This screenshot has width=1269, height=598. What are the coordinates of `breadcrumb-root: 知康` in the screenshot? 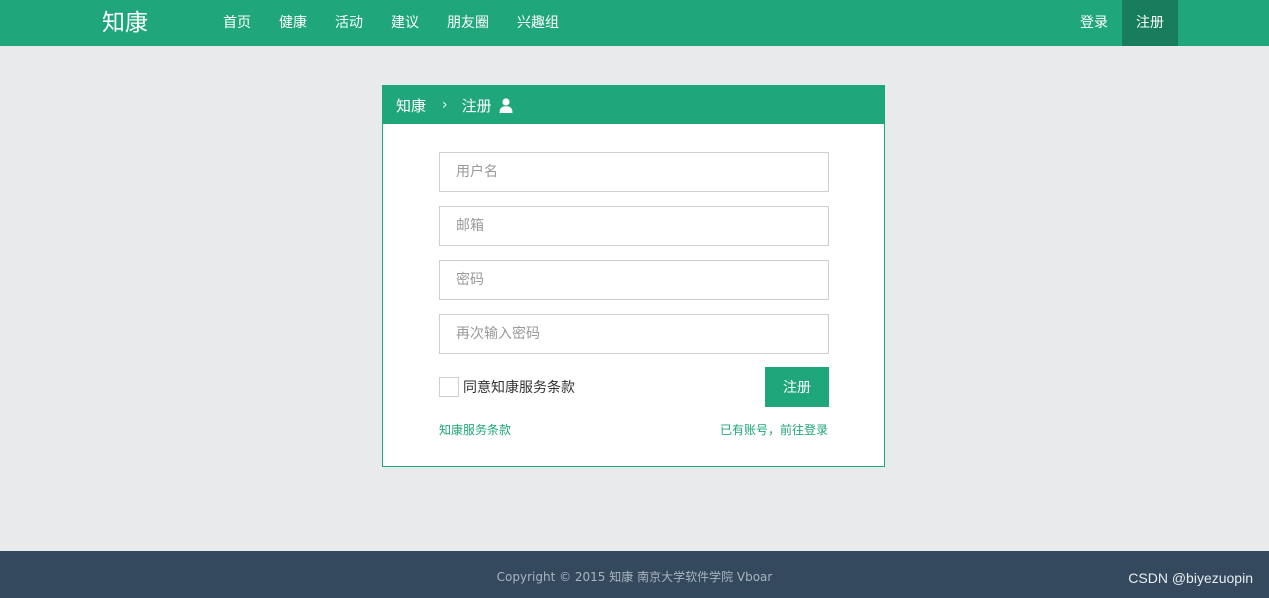 It's located at (411, 105).